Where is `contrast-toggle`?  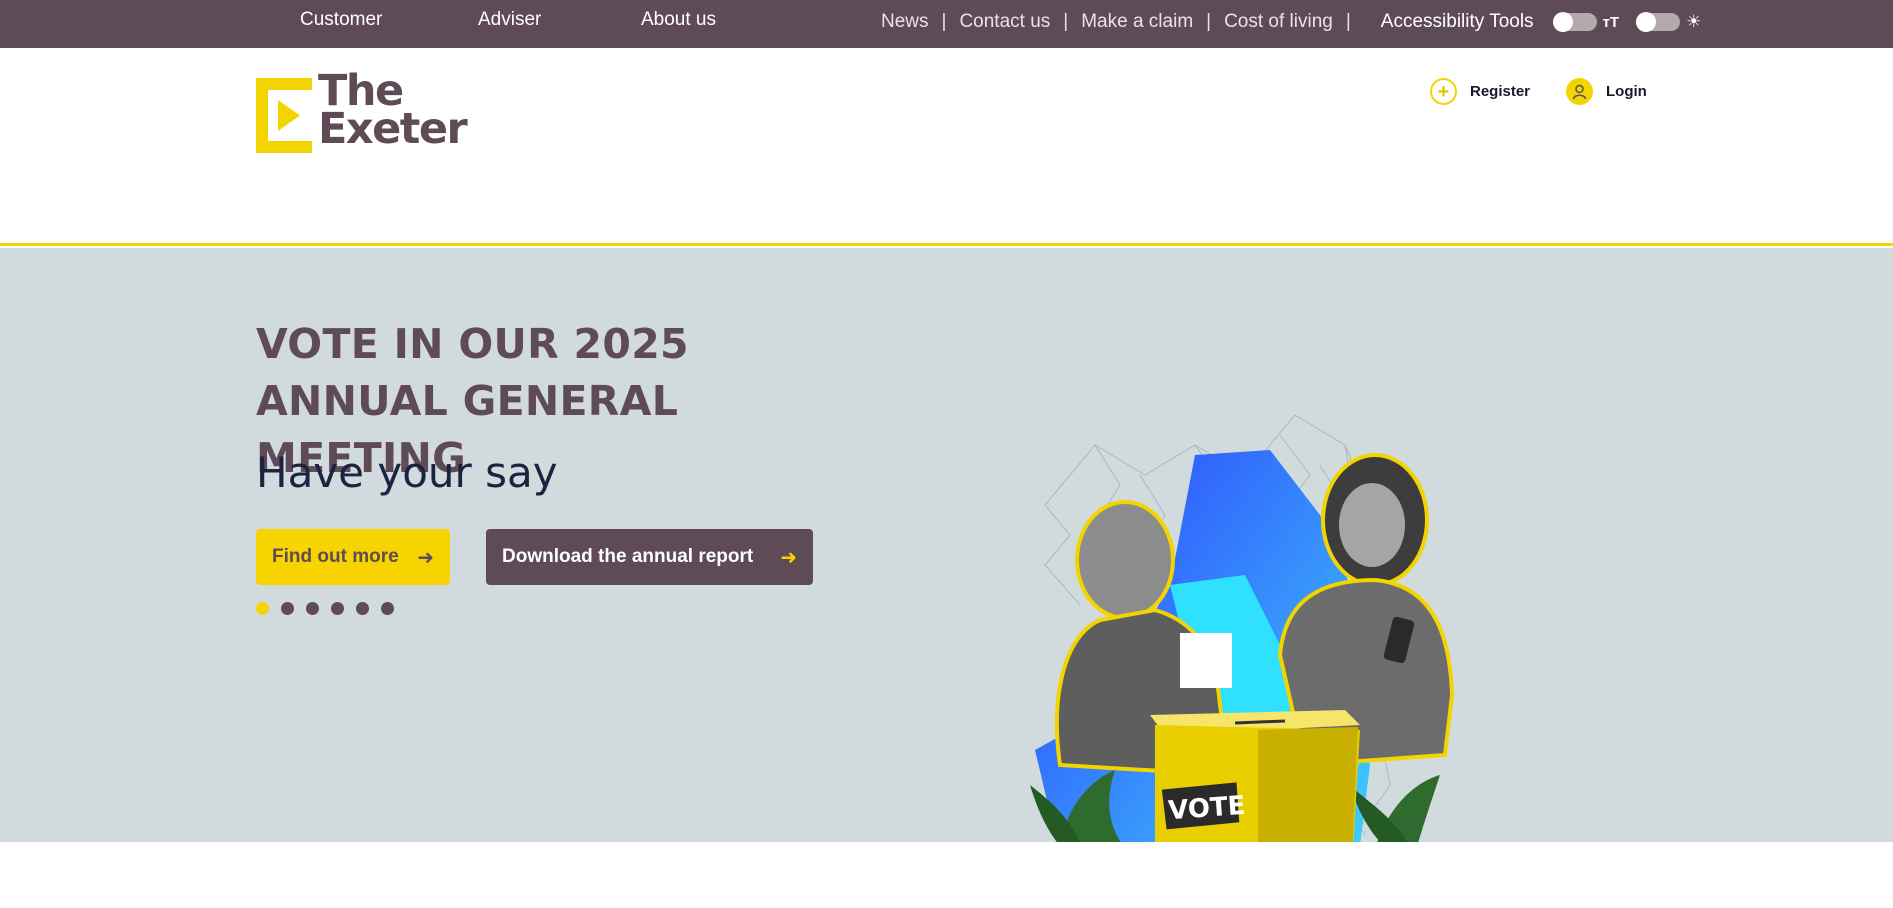
contrast-toggle is located at coordinates (1658, 22).